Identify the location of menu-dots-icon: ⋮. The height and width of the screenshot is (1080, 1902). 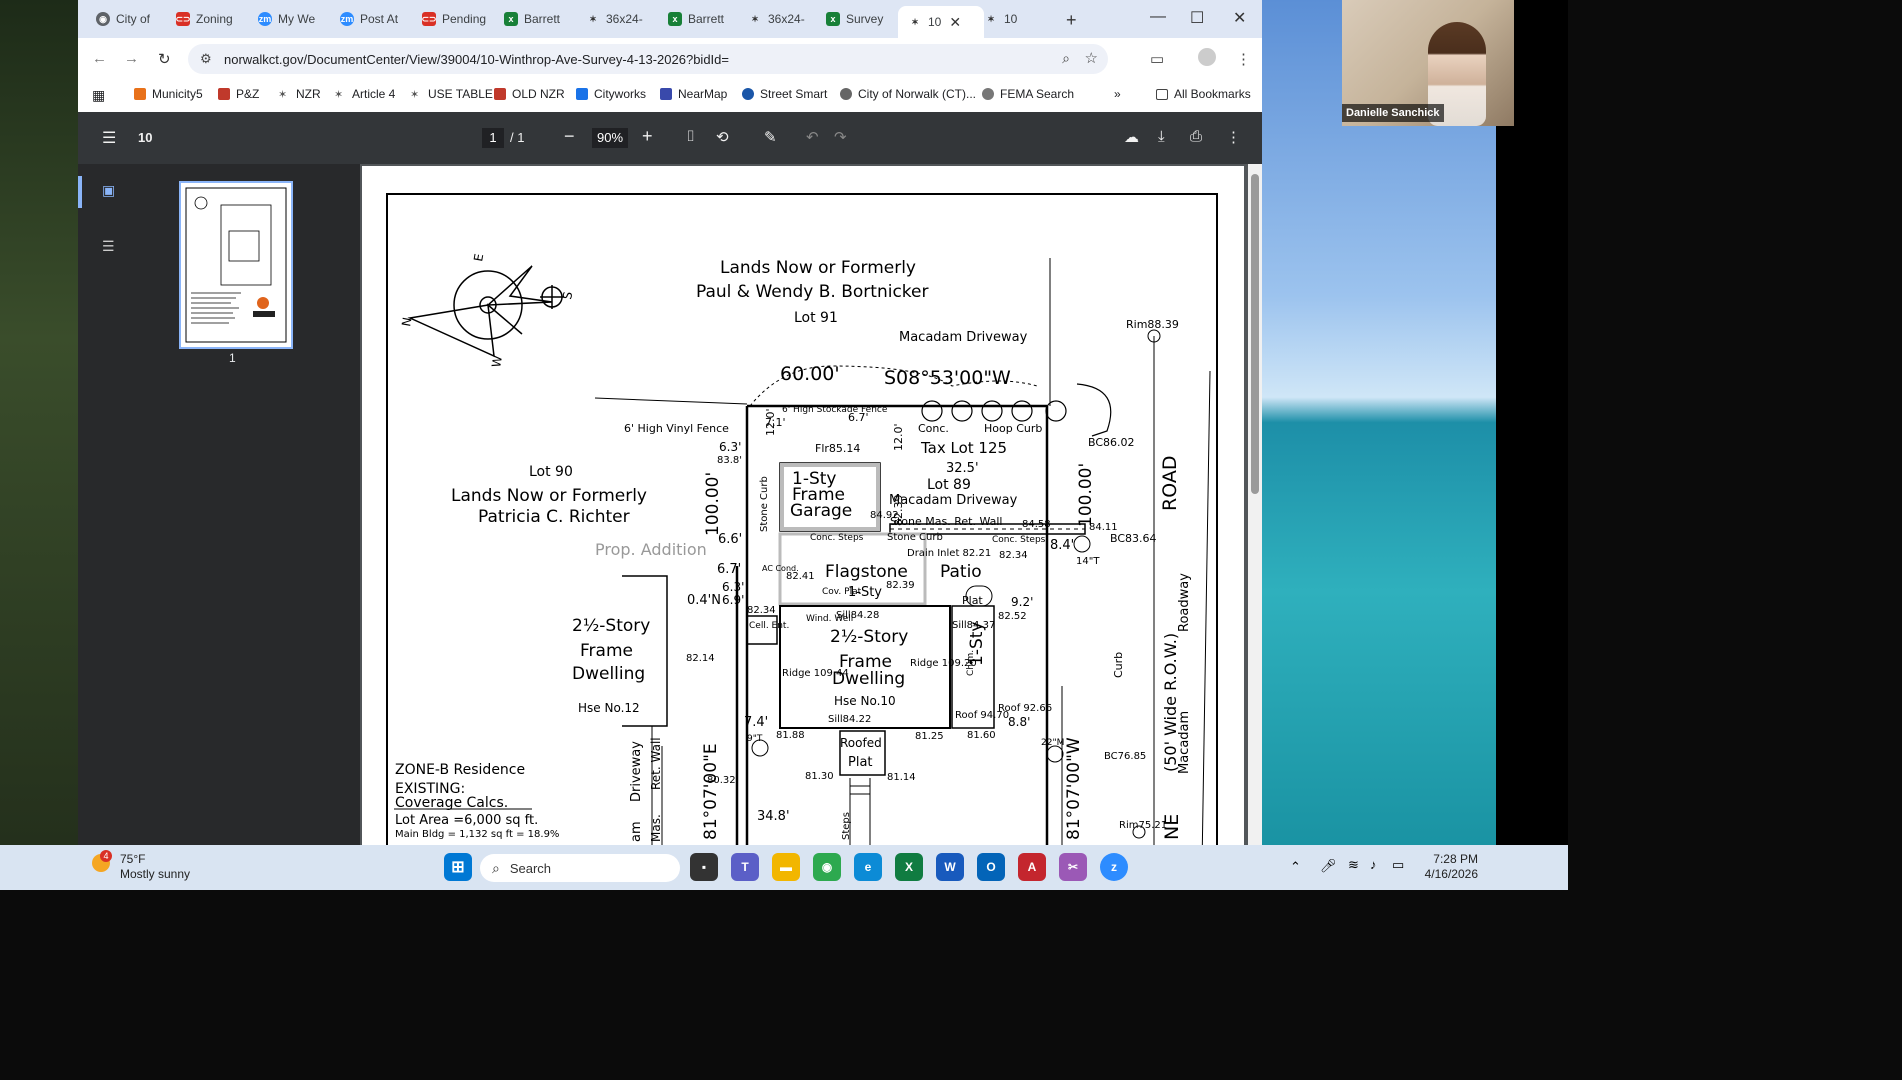
(1243, 59).